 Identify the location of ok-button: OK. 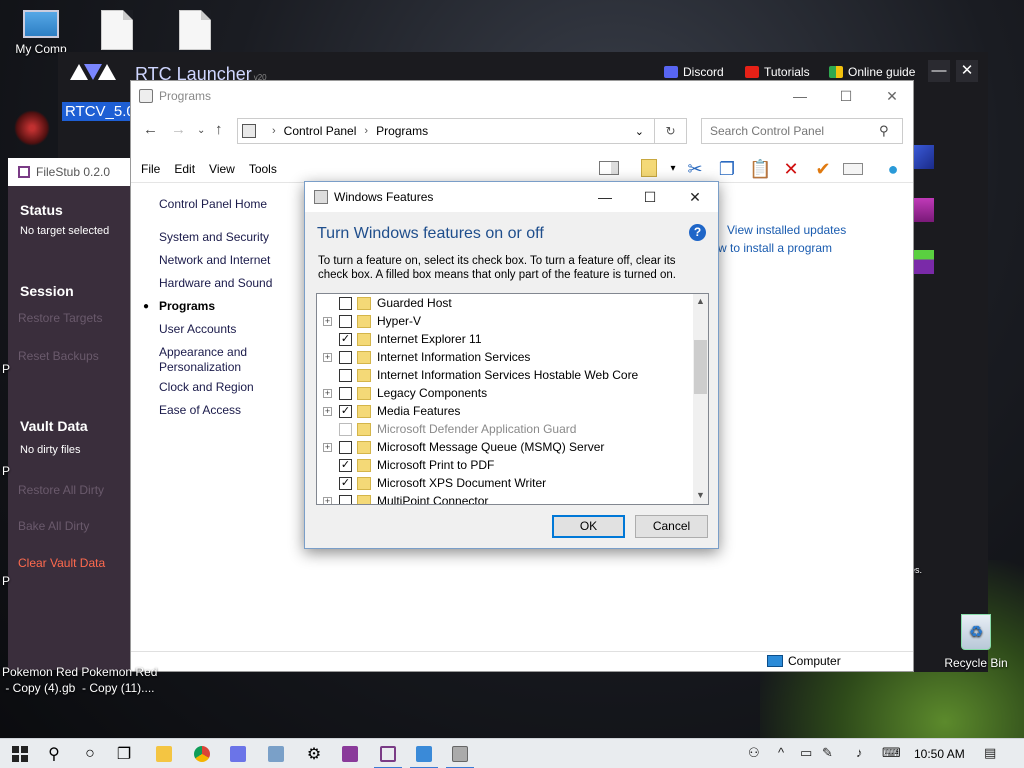
(588, 526).